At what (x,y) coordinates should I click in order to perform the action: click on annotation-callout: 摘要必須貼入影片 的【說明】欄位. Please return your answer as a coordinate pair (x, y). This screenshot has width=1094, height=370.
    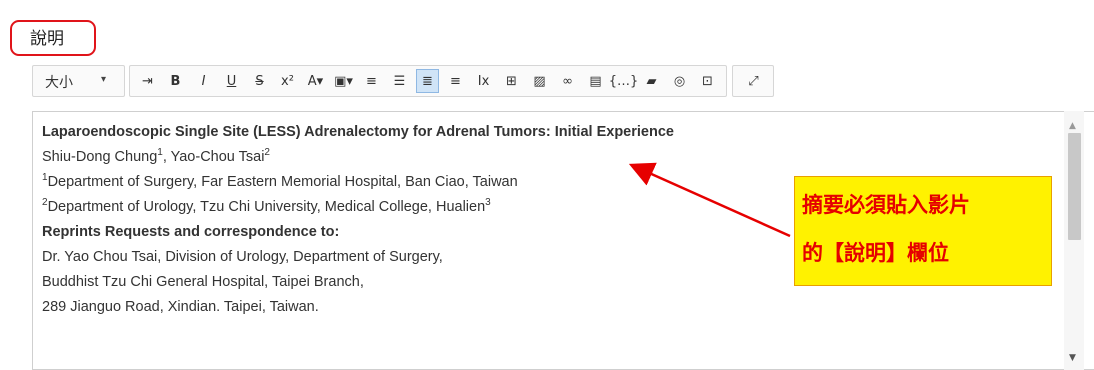
    Looking at the image, I should click on (923, 231).